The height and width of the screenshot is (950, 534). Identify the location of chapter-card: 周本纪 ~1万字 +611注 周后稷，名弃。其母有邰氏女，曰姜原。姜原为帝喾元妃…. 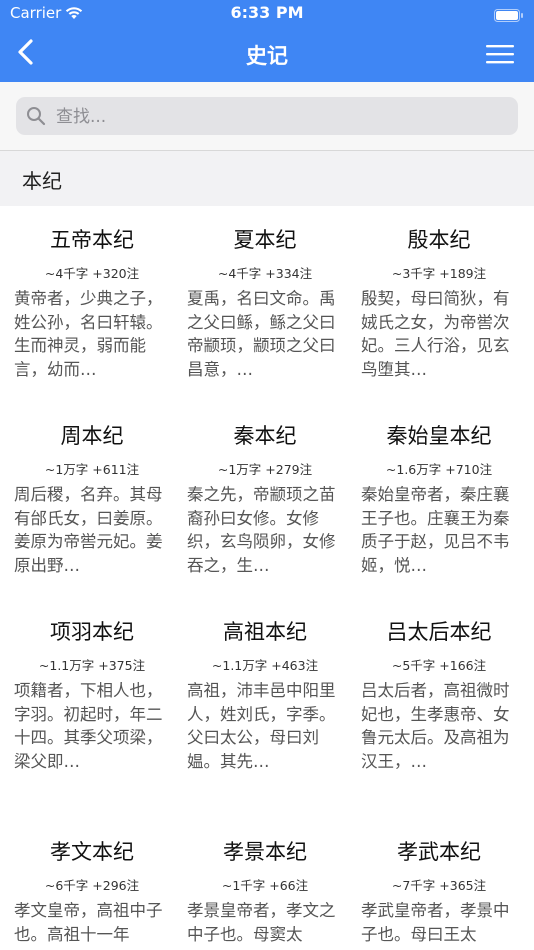
(99, 498).